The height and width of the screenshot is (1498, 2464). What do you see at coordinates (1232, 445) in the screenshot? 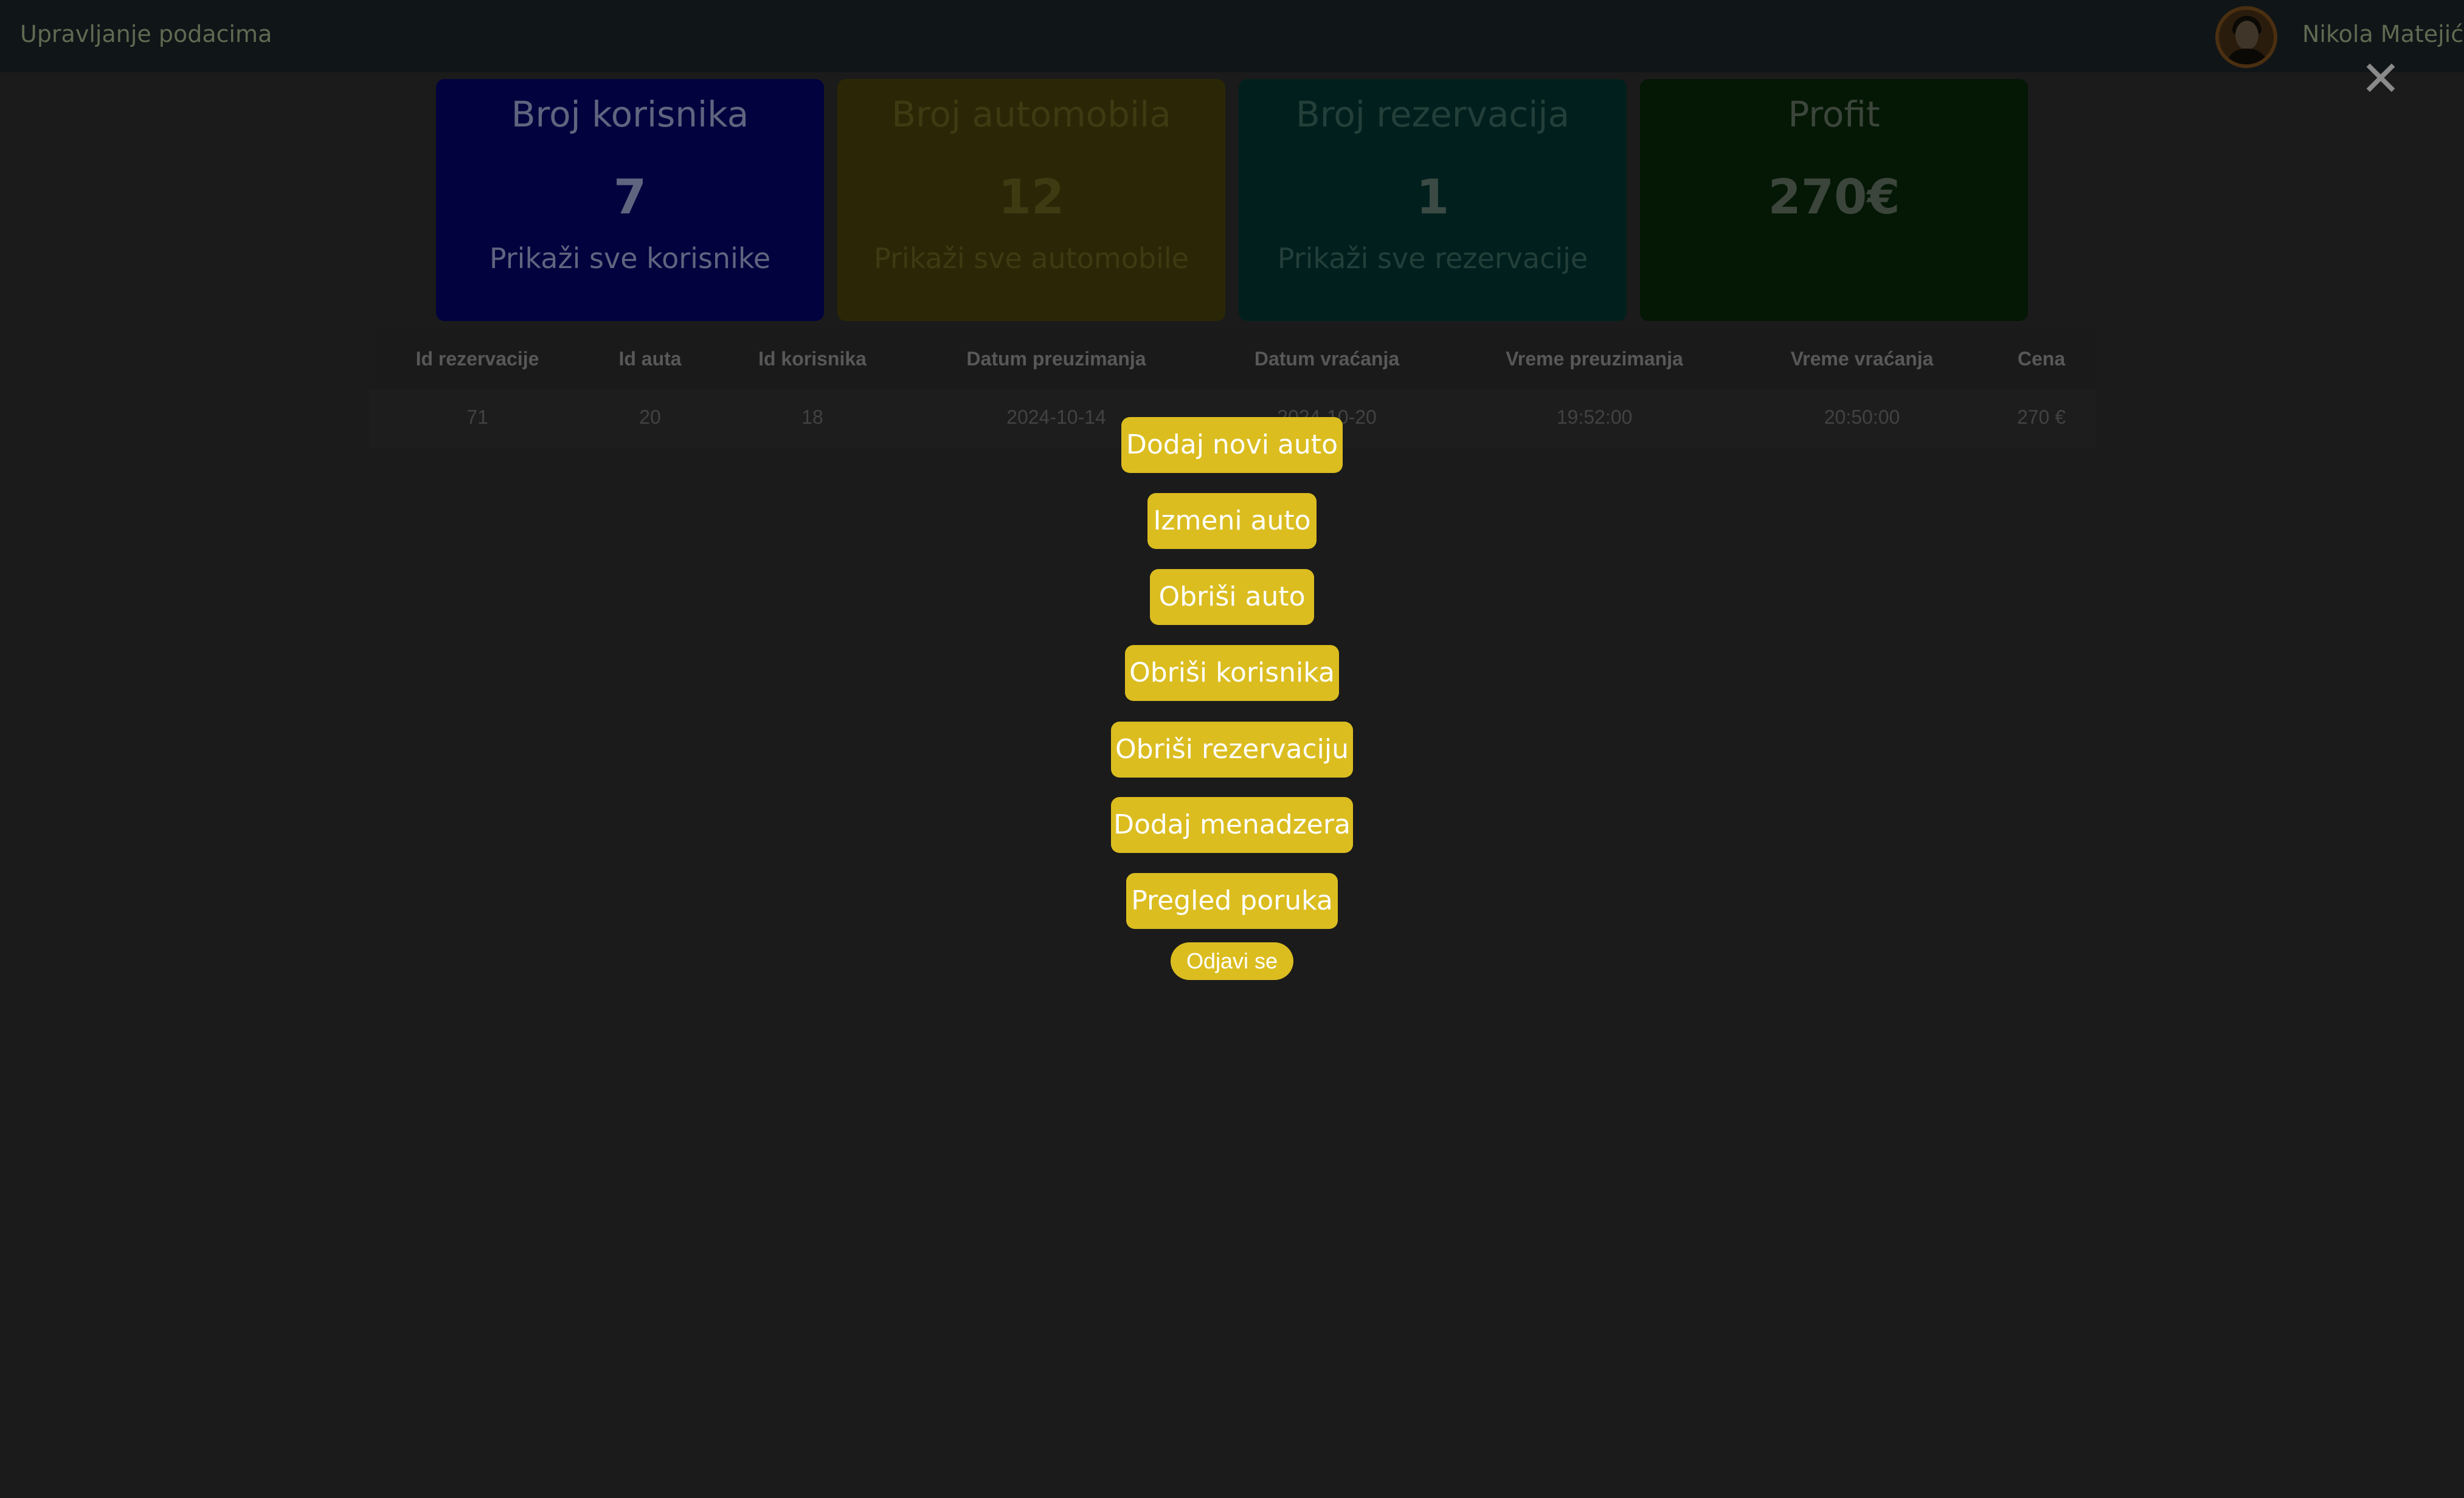
I see `add-car-button: Dodaj novi auto` at bounding box center [1232, 445].